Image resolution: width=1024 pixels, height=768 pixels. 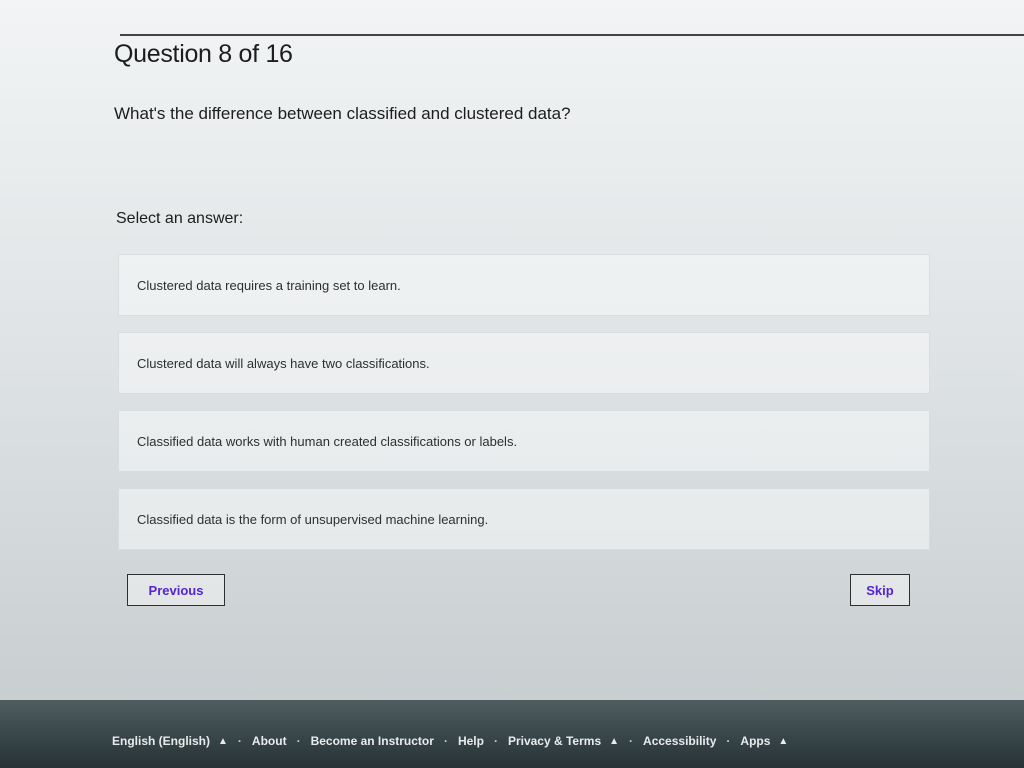 I want to click on help-link: Help, so click(x=471, y=741).